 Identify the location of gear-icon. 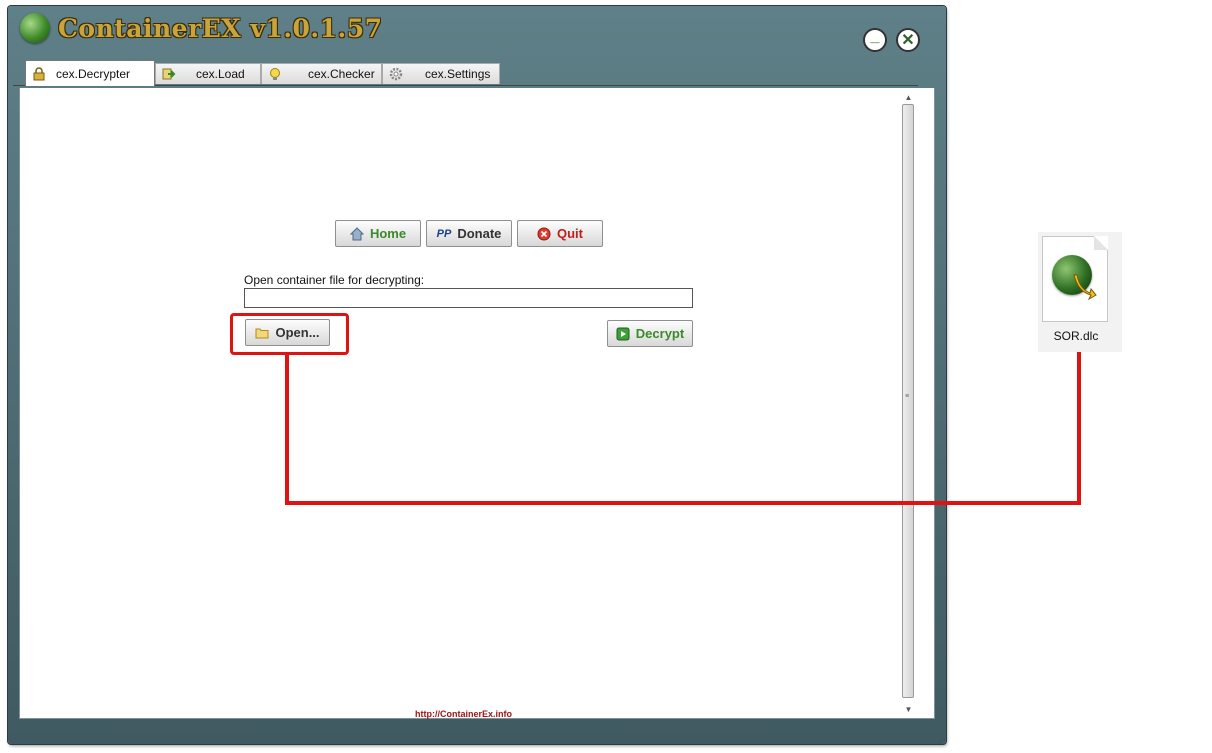
(396, 74).